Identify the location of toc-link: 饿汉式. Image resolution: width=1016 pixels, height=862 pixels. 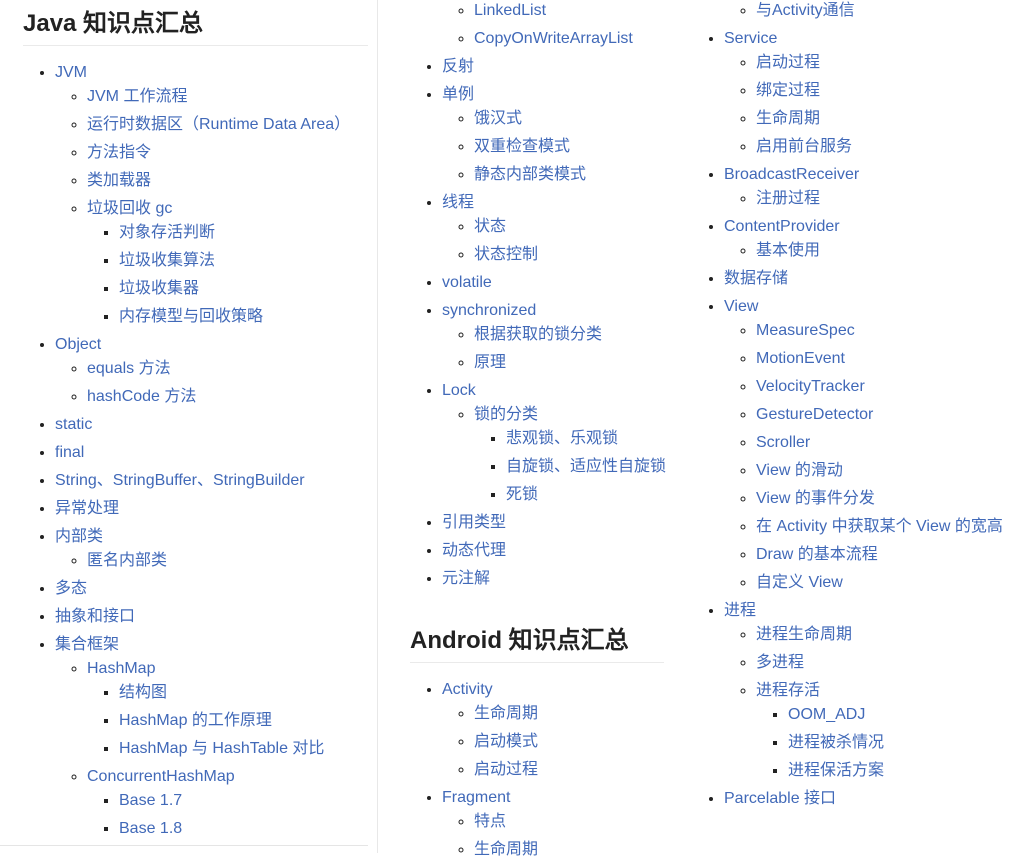
(498, 118).